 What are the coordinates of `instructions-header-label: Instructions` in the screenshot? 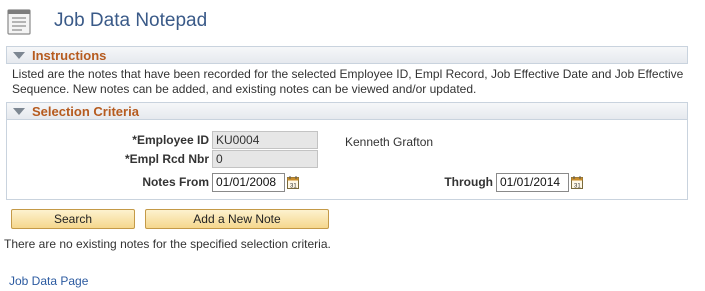 It's located at (69, 55).